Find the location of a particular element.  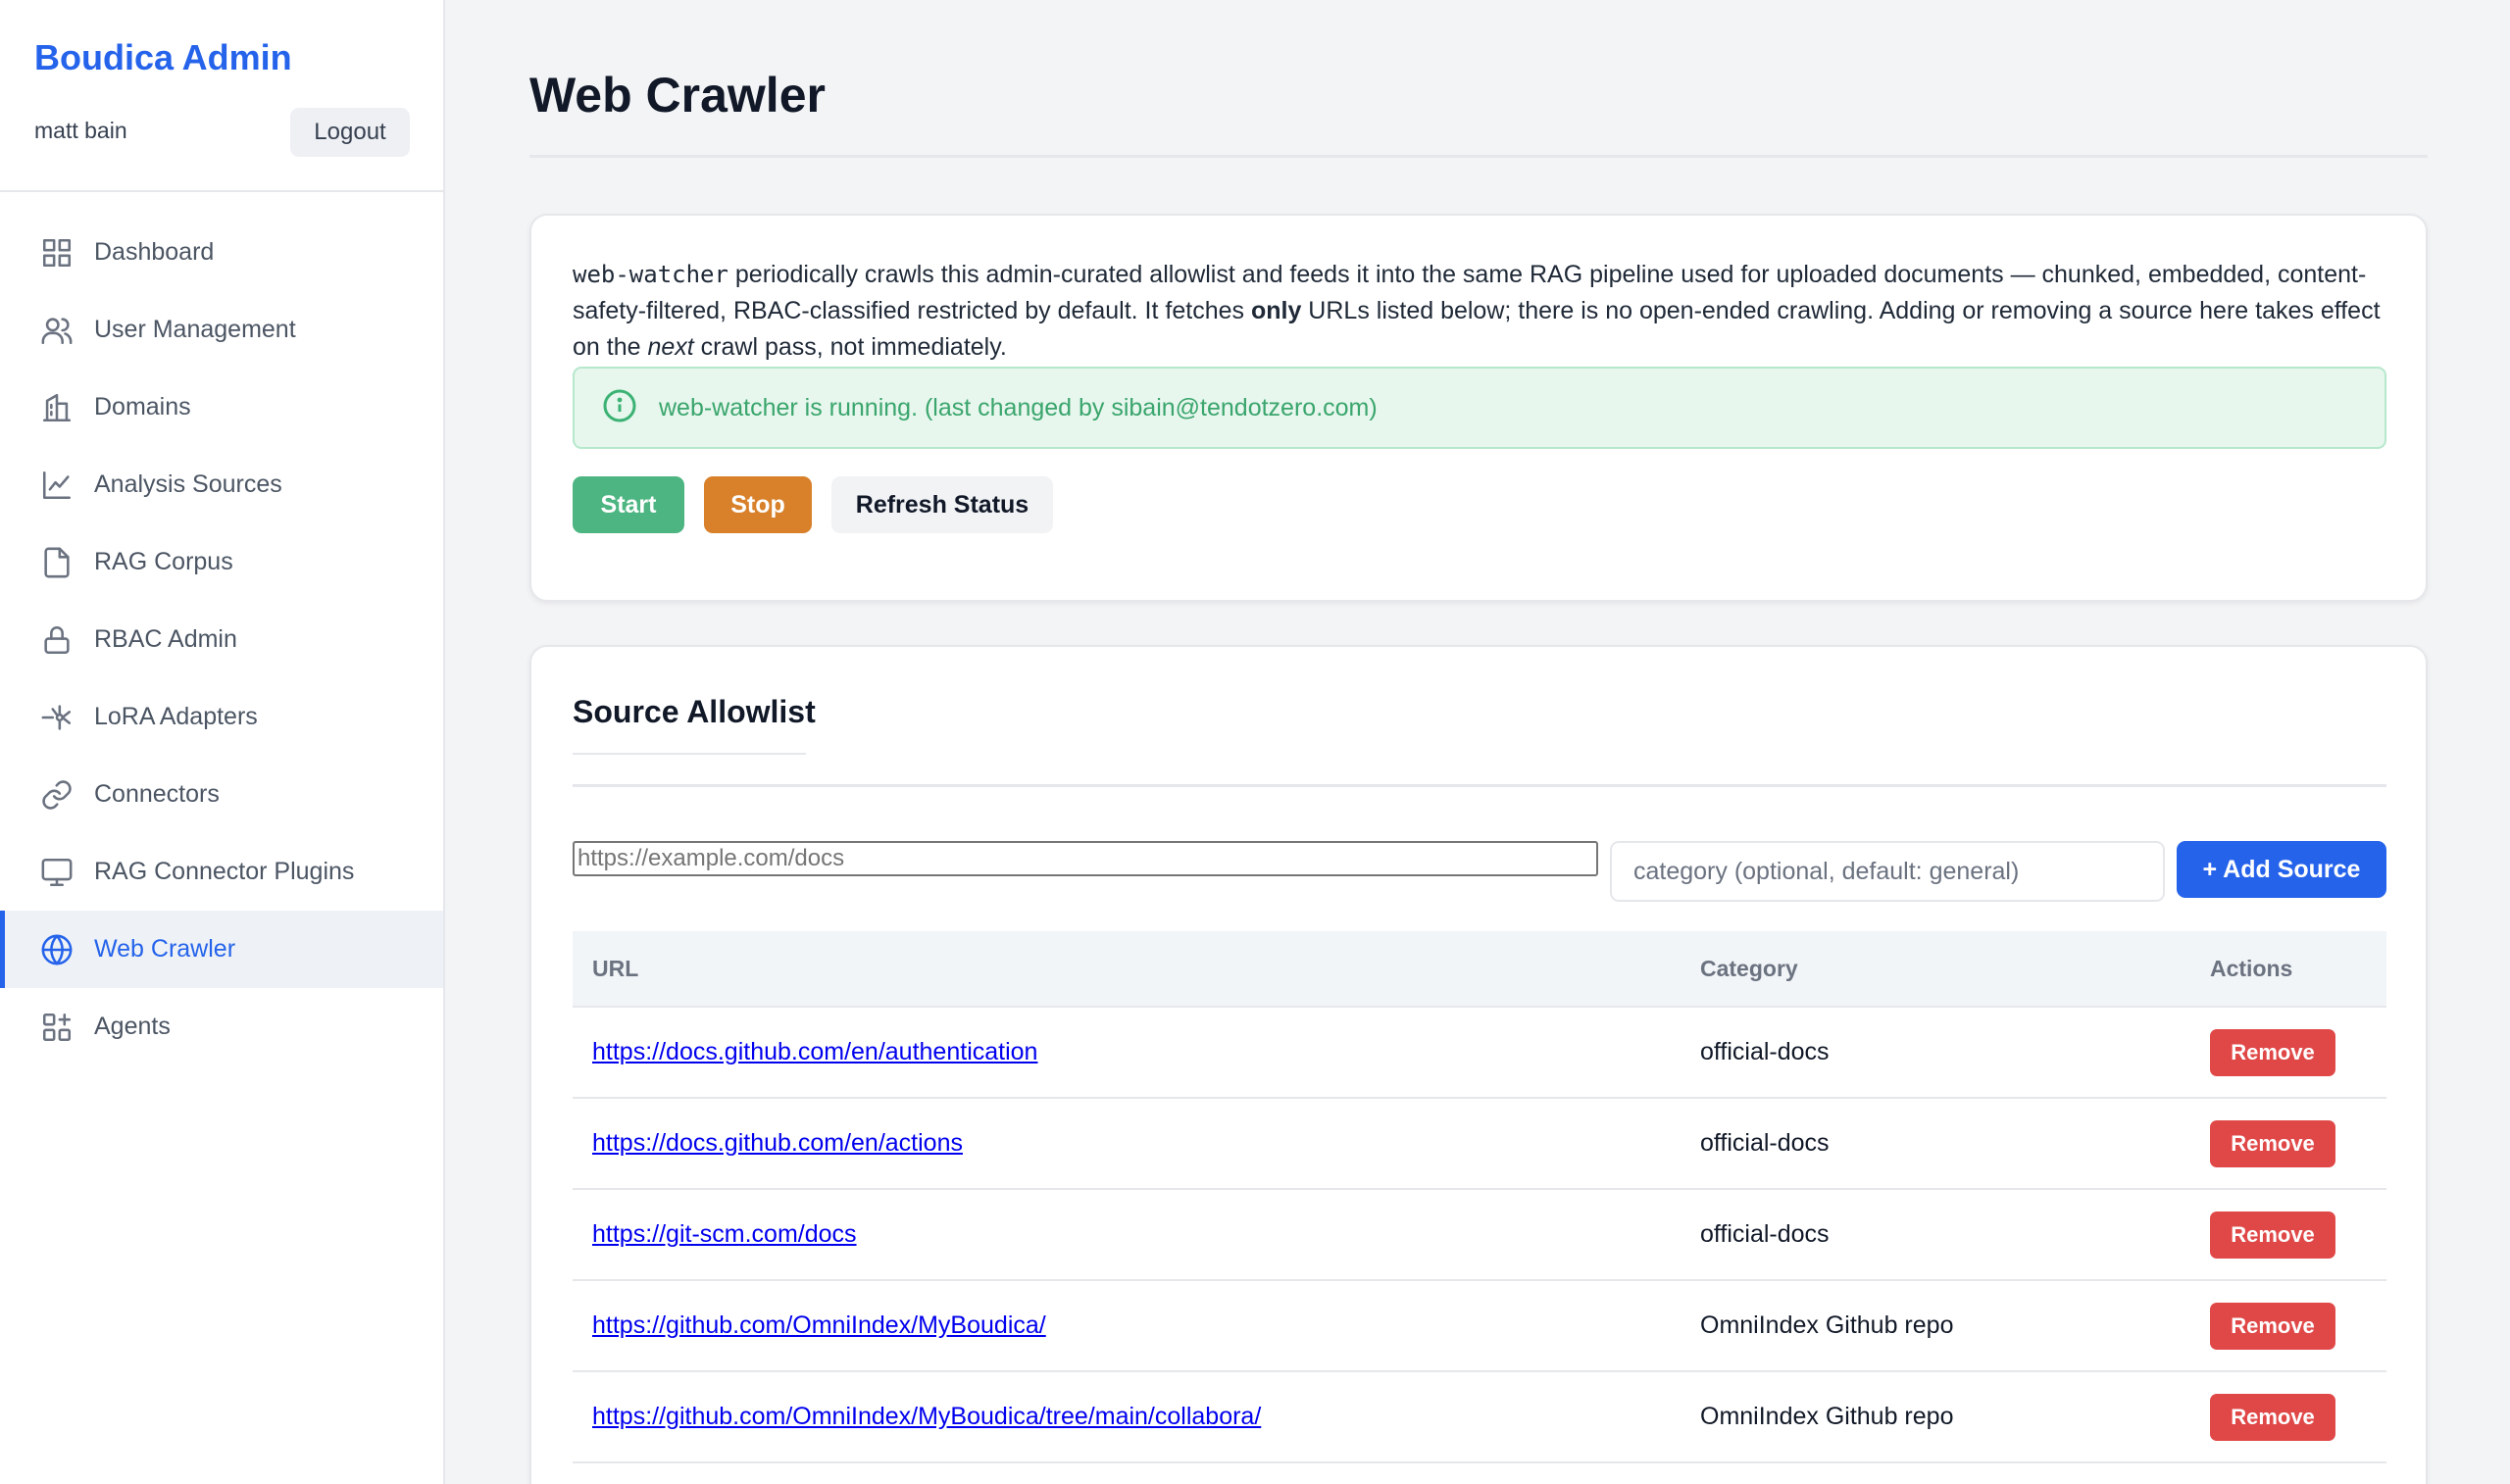

page-title: Web Crawler is located at coordinates (677, 95).